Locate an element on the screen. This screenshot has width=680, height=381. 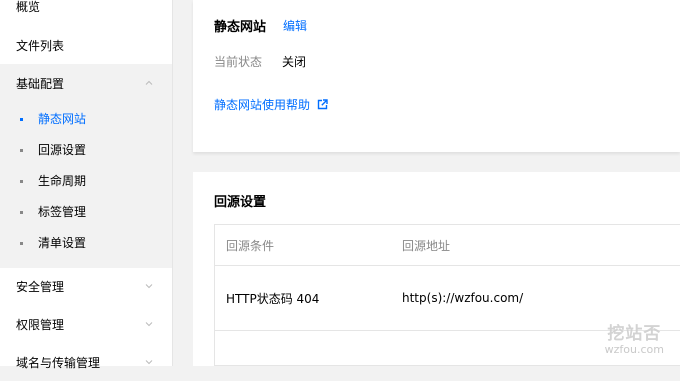
panel-title: 回源设置 is located at coordinates (240, 200).